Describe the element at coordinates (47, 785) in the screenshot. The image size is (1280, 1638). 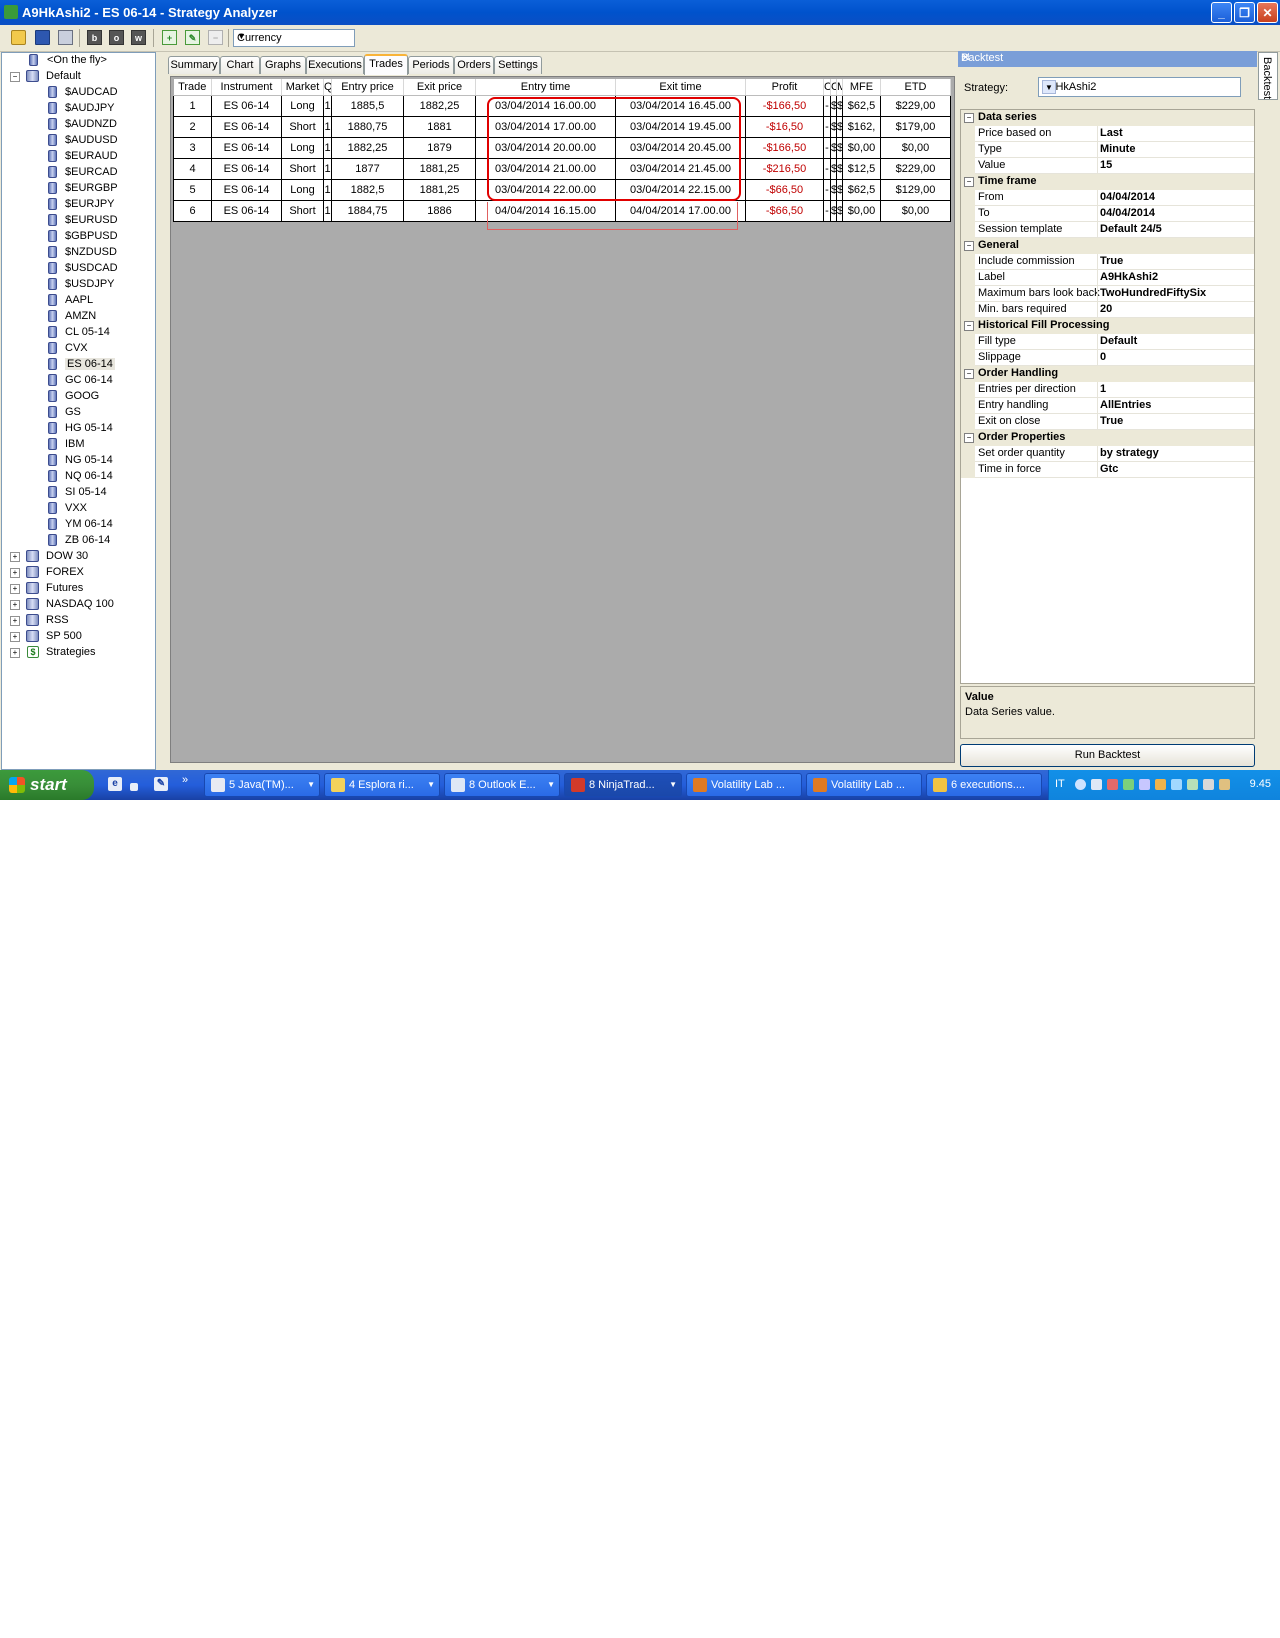
I see `start-button: start` at that location.